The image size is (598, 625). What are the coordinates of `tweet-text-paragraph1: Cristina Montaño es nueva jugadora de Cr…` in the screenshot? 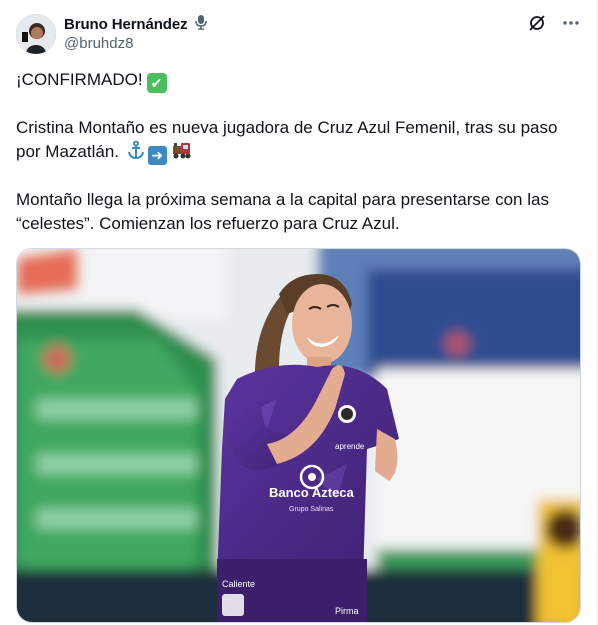 It's located at (299, 141).